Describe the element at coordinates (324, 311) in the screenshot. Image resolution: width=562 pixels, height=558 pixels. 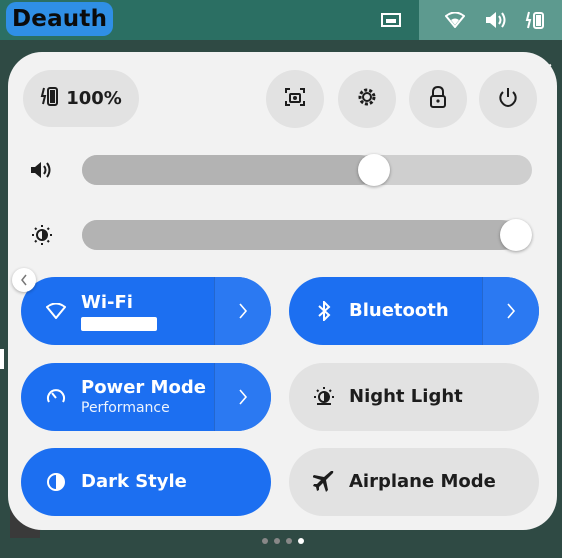
I see `bluetooth-icon` at that location.